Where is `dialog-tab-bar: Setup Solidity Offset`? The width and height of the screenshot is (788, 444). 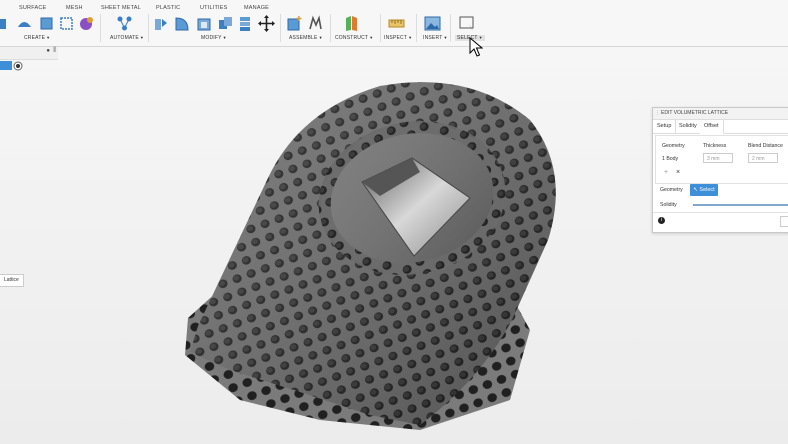 dialog-tab-bar: Setup Solidity Offset is located at coordinates (720, 127).